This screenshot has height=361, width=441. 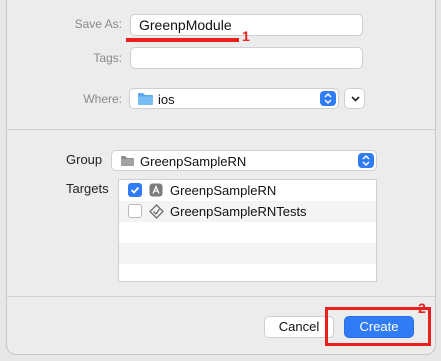 What do you see at coordinates (223, 190) in the screenshot?
I see `target-label: GreenpSampleRN` at bounding box center [223, 190].